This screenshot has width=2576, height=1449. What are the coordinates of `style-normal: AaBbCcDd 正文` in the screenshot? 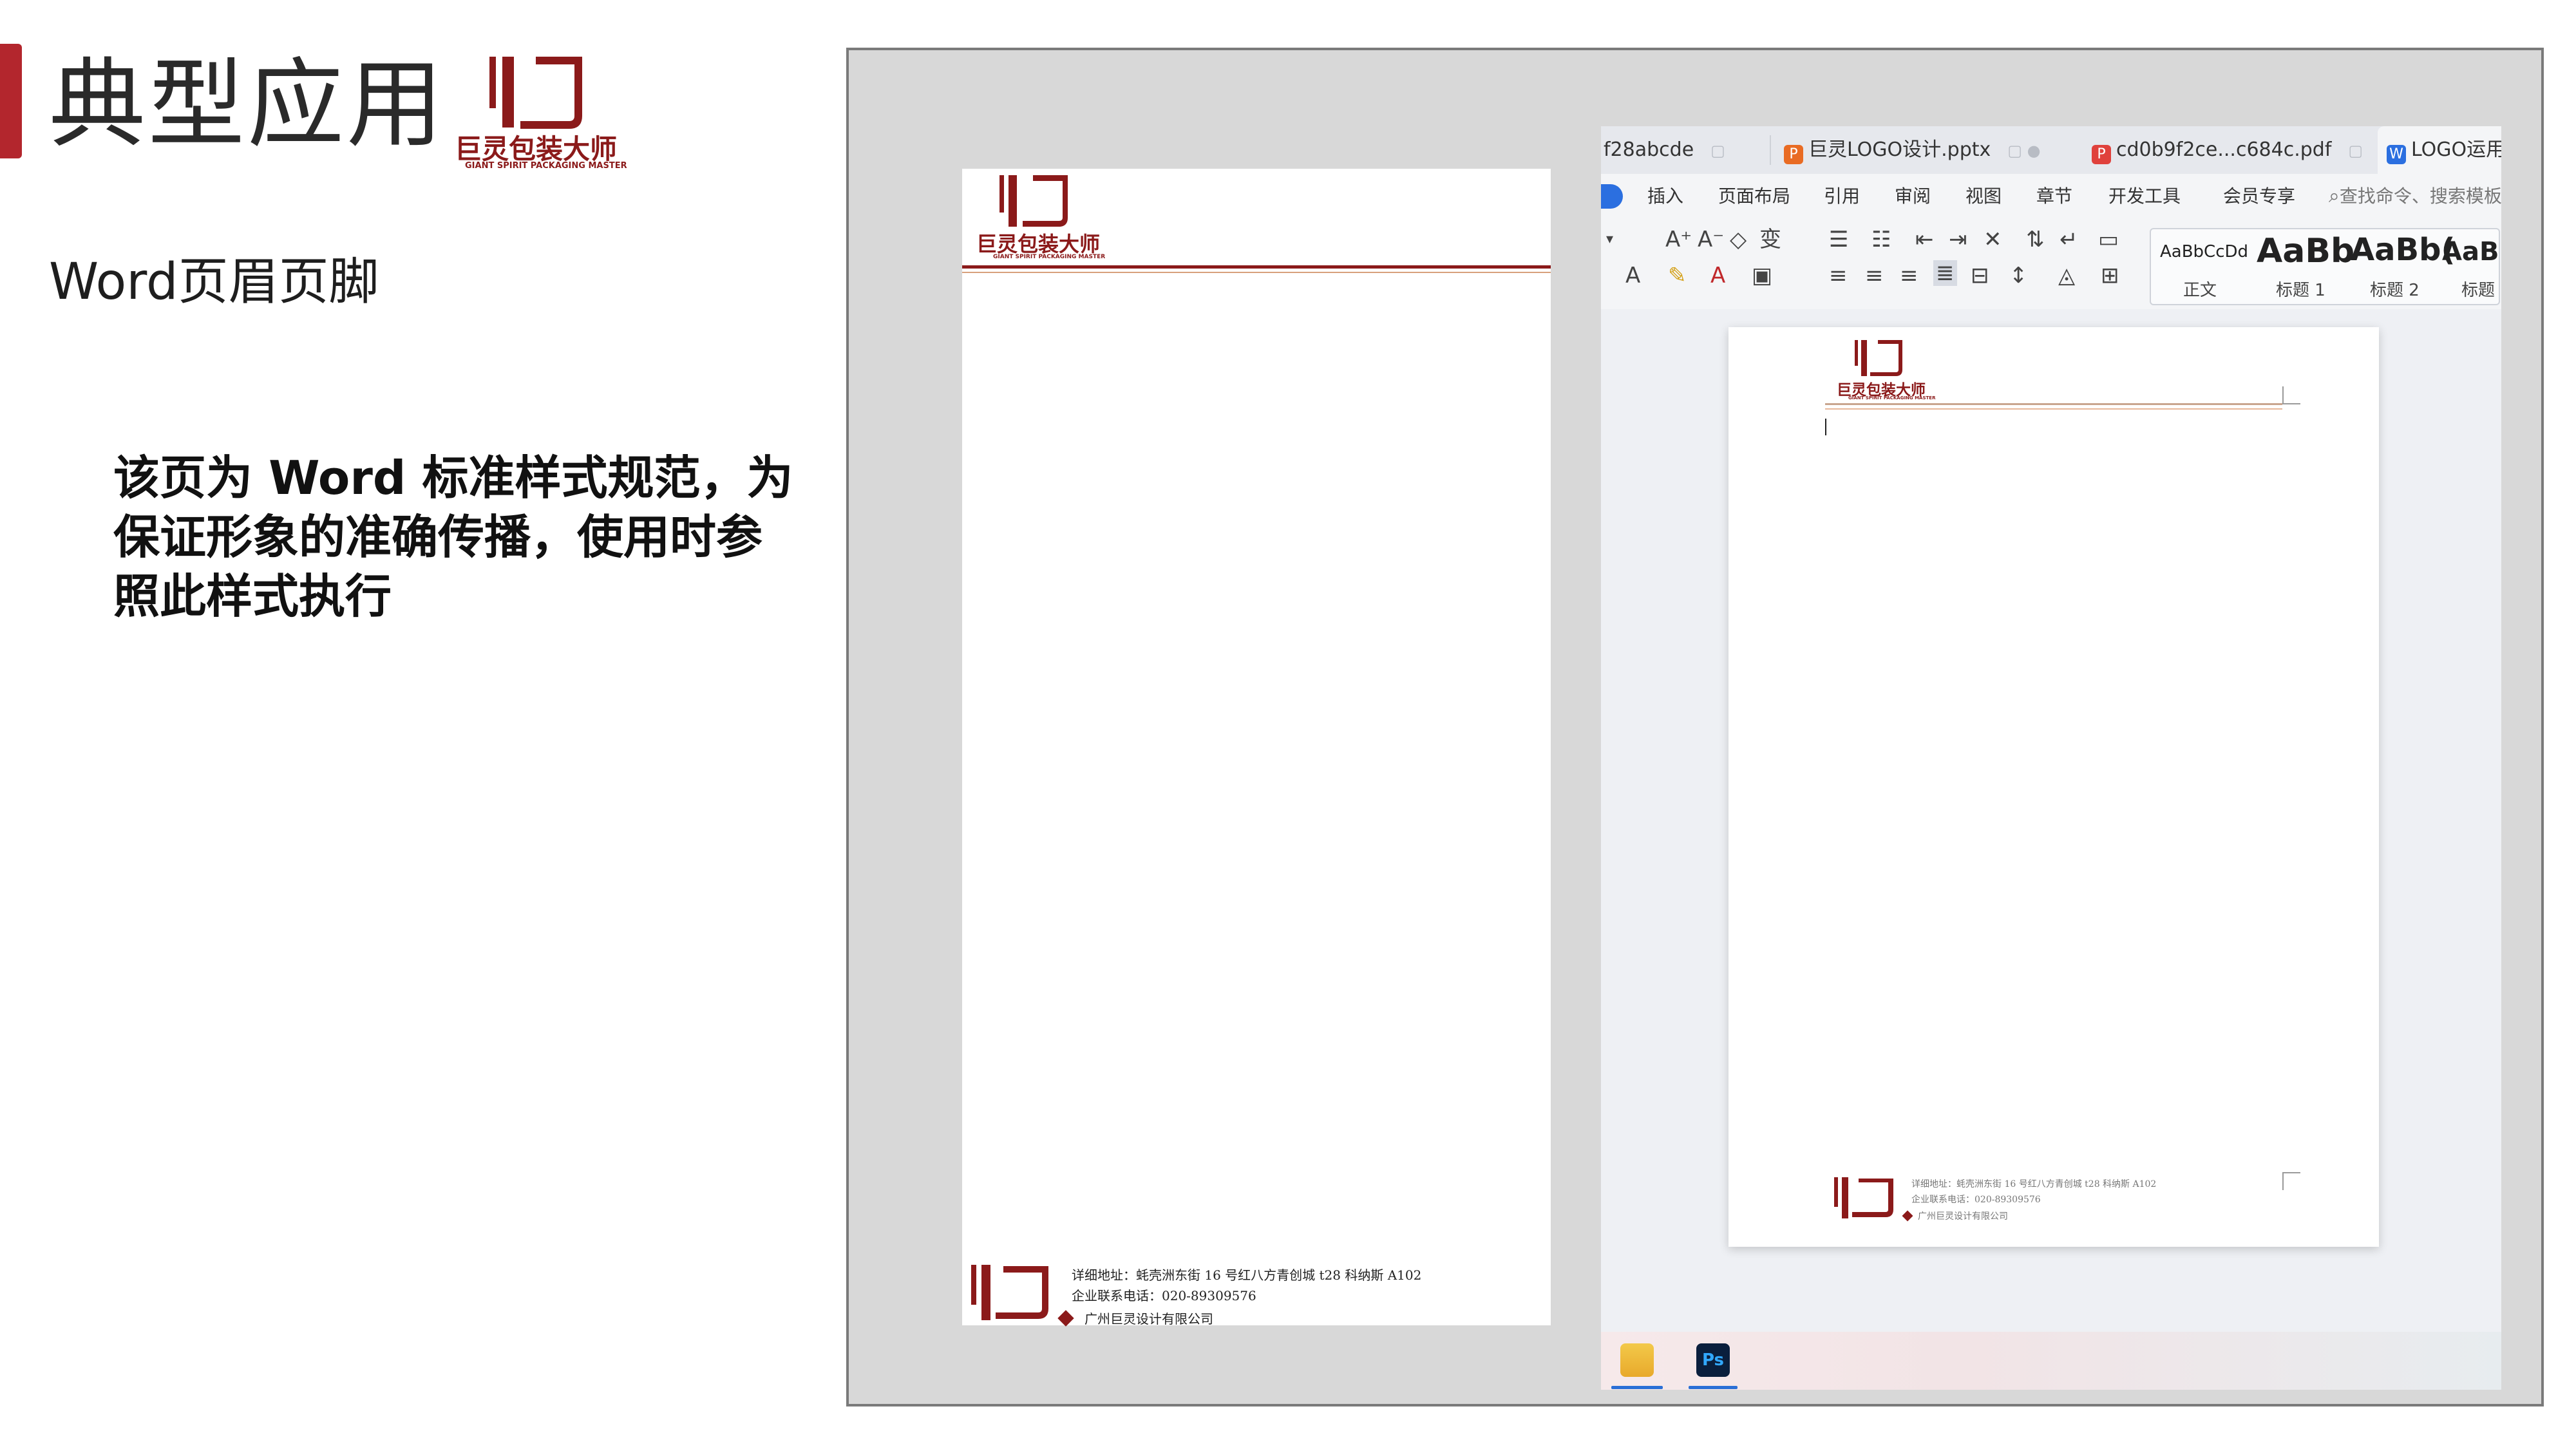 It's located at (2205, 265).